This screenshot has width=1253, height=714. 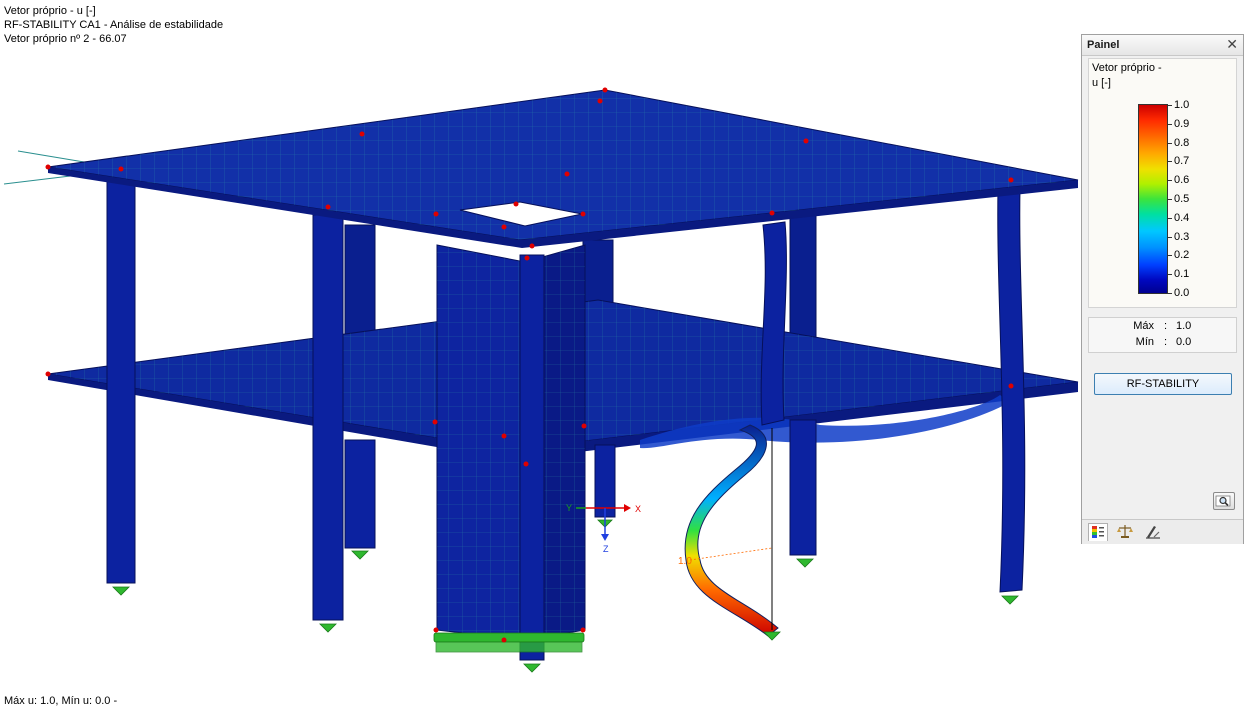 What do you see at coordinates (1143, 326) in the screenshot?
I see `max-label: Máx` at bounding box center [1143, 326].